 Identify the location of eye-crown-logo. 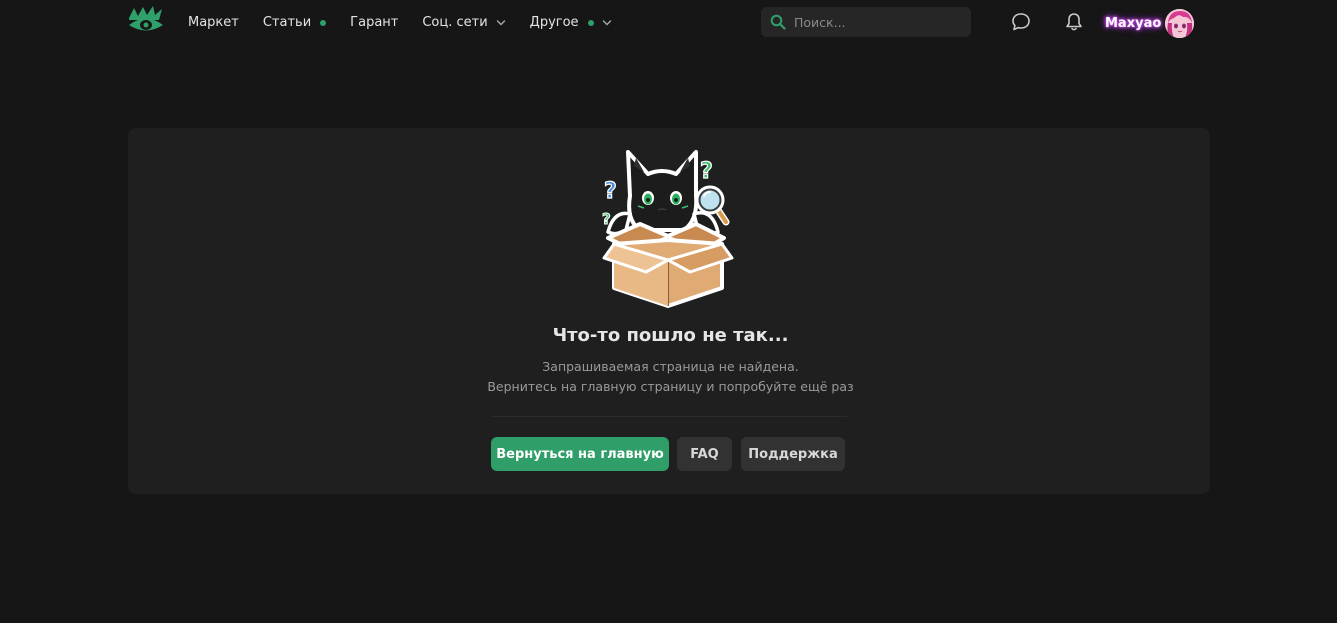
(146, 21).